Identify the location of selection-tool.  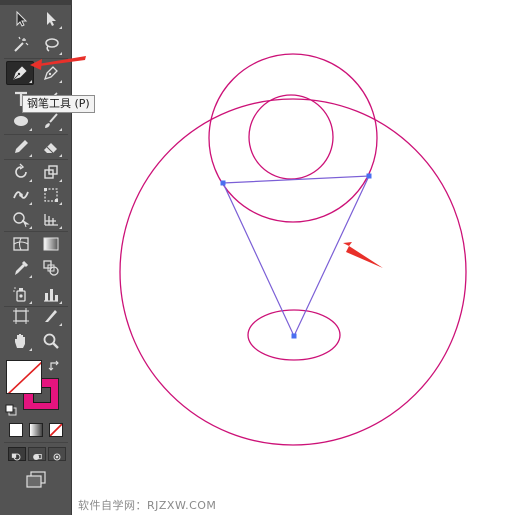
(21, 19).